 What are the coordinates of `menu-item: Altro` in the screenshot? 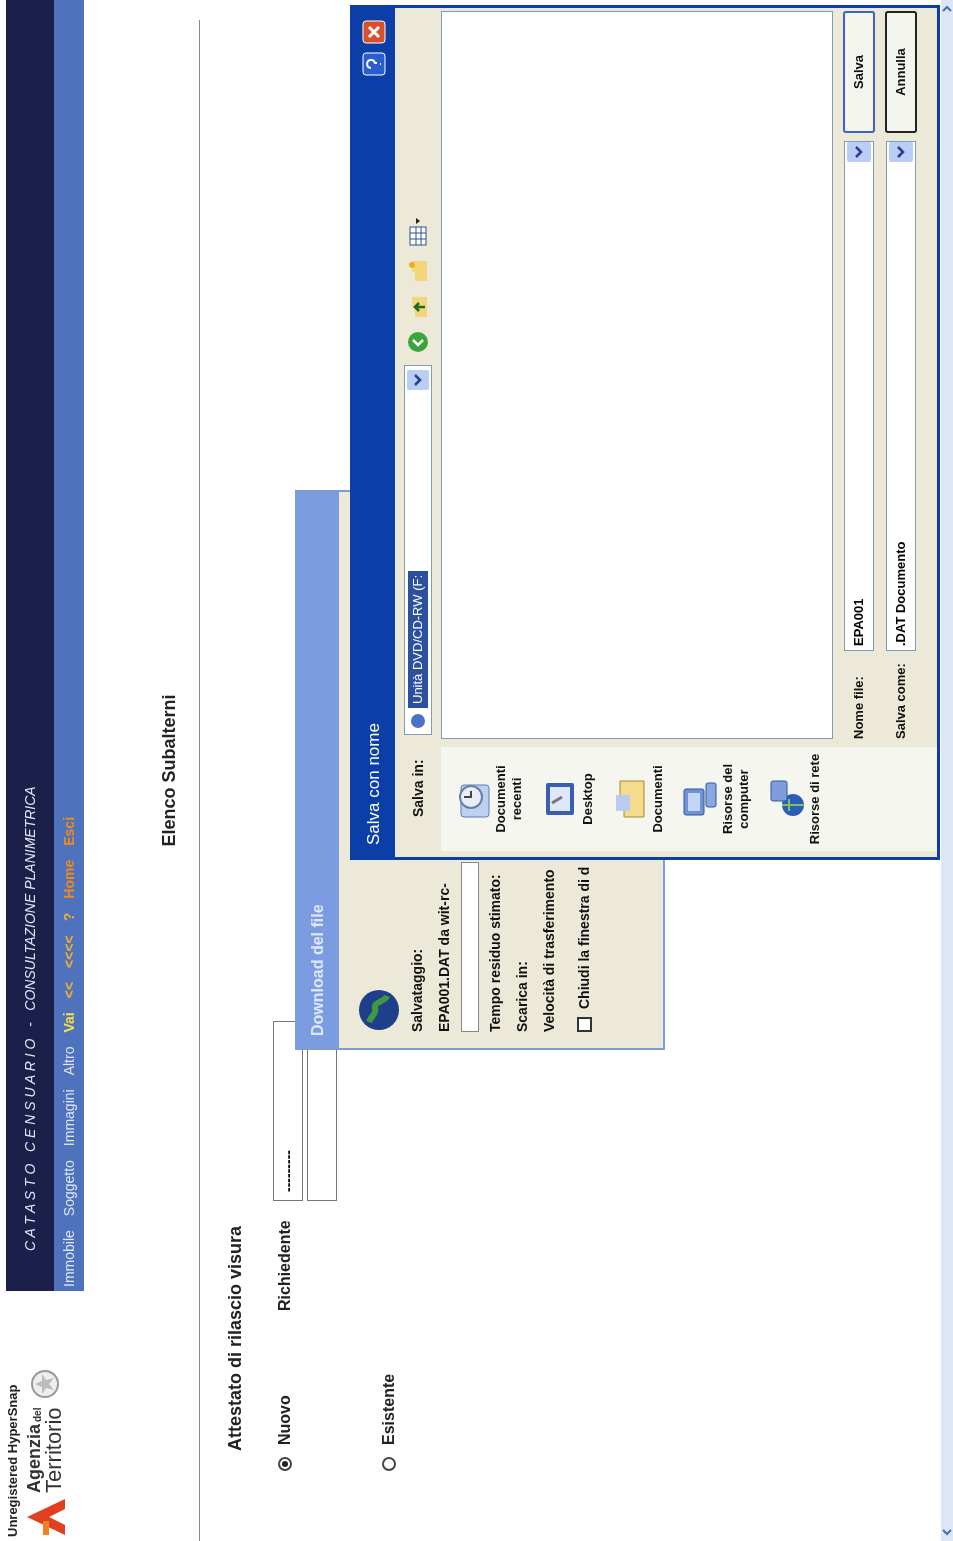 It's located at (69, 1061).